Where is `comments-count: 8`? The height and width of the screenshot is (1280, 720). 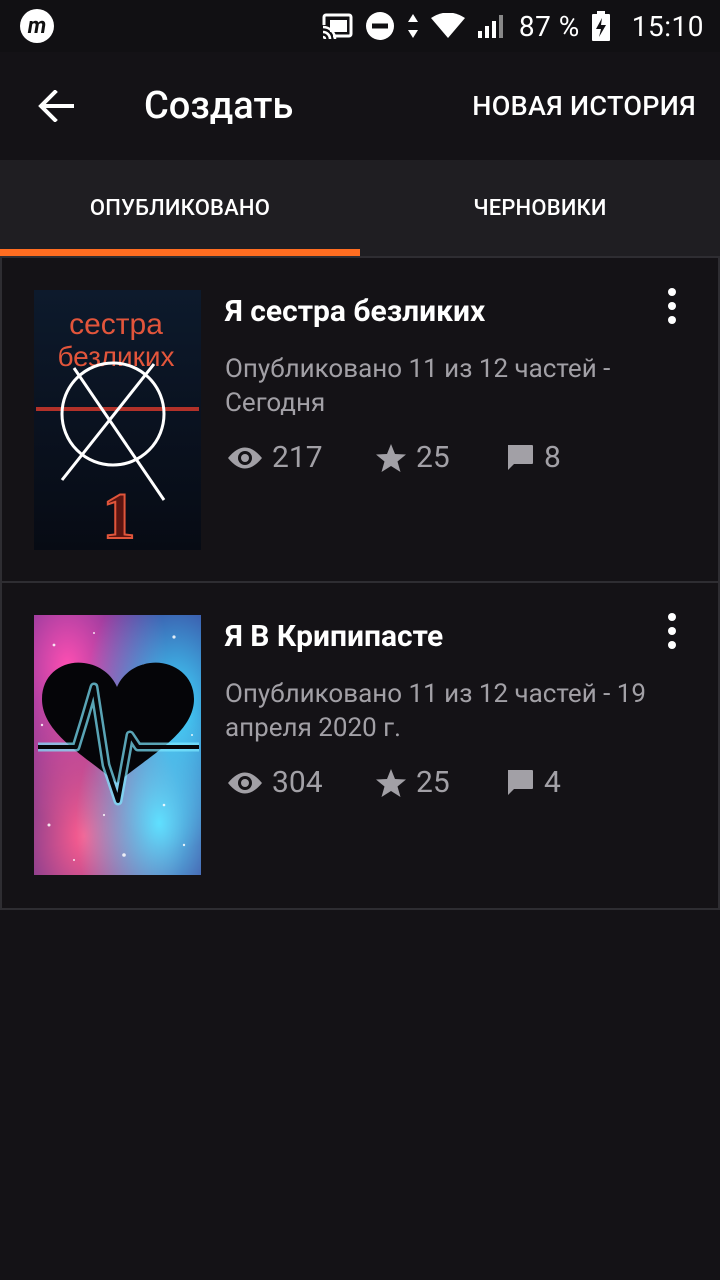 comments-count: 8 is located at coordinates (552, 457).